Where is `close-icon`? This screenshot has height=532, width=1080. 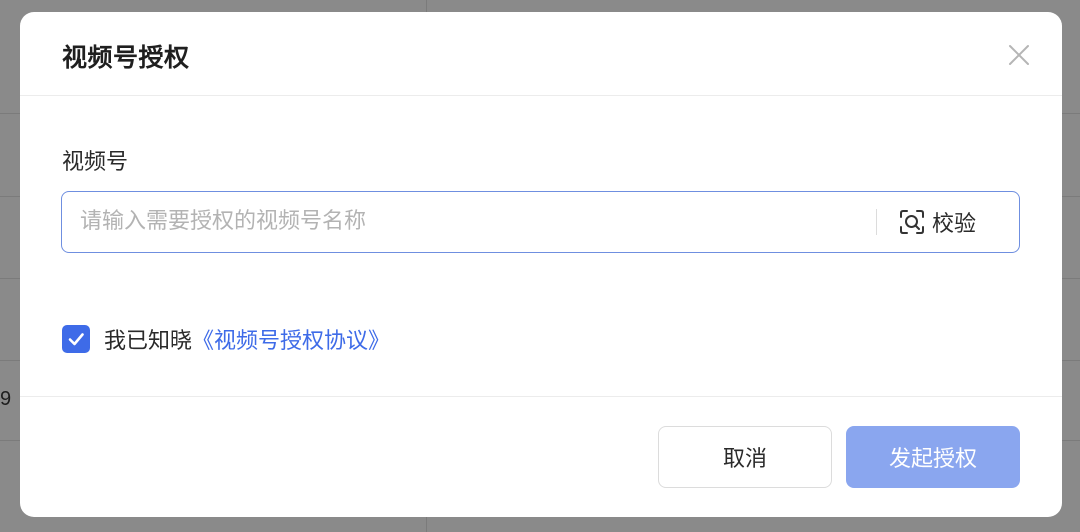 close-icon is located at coordinates (1019, 55).